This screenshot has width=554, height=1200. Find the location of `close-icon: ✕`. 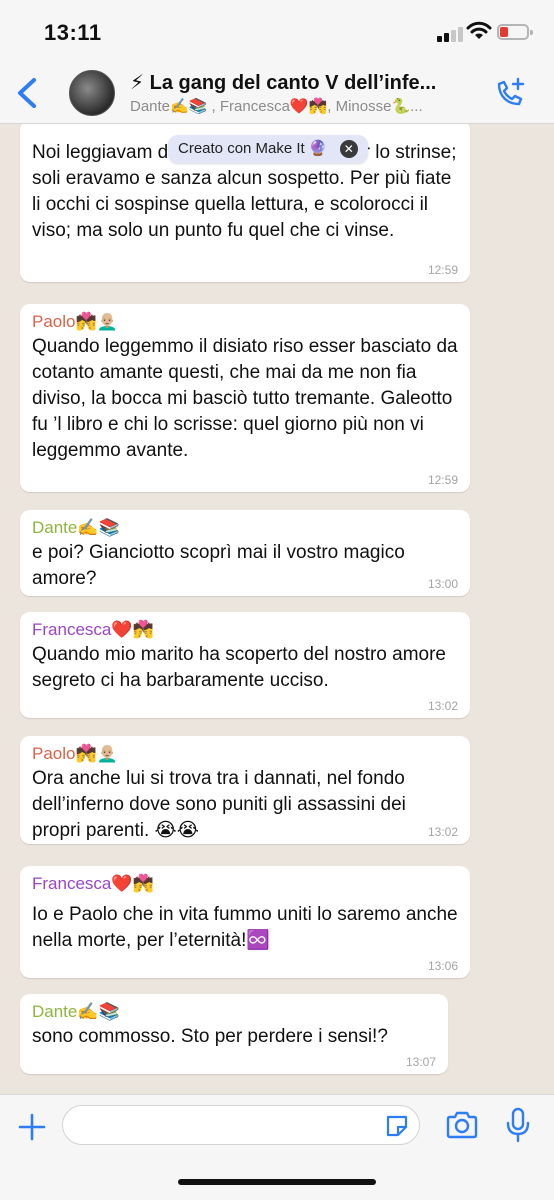

close-icon: ✕ is located at coordinates (348, 149).